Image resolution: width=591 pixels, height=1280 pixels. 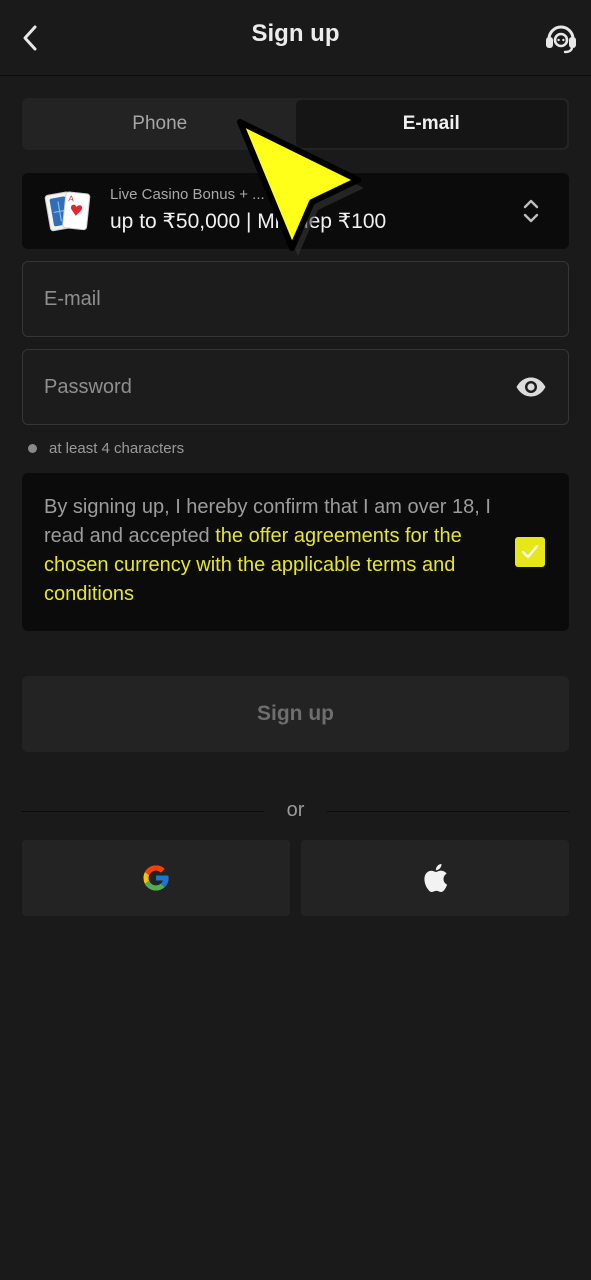 I want to click on email-input, so click(x=295, y=299).